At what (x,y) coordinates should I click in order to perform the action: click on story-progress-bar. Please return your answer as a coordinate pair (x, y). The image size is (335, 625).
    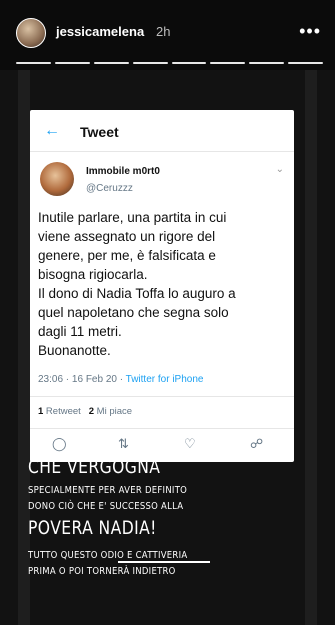
    Looking at the image, I should click on (169, 63).